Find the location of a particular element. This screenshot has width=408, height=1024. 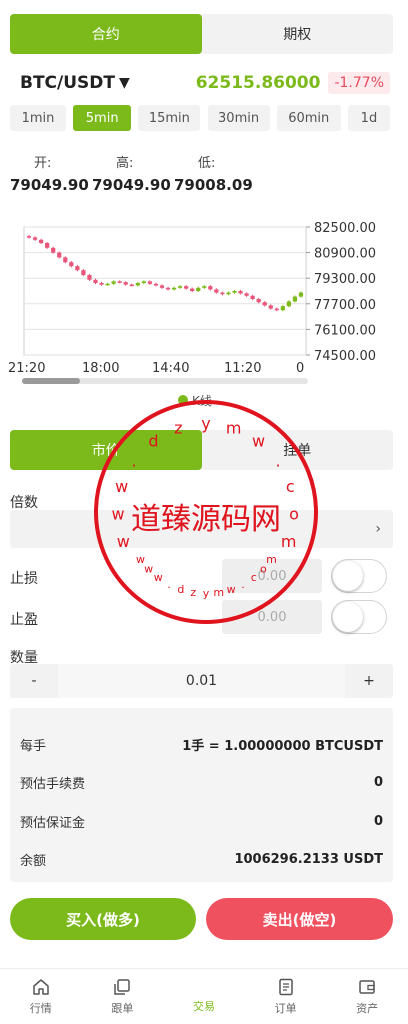

toggle-knob is located at coordinates (348, 617).